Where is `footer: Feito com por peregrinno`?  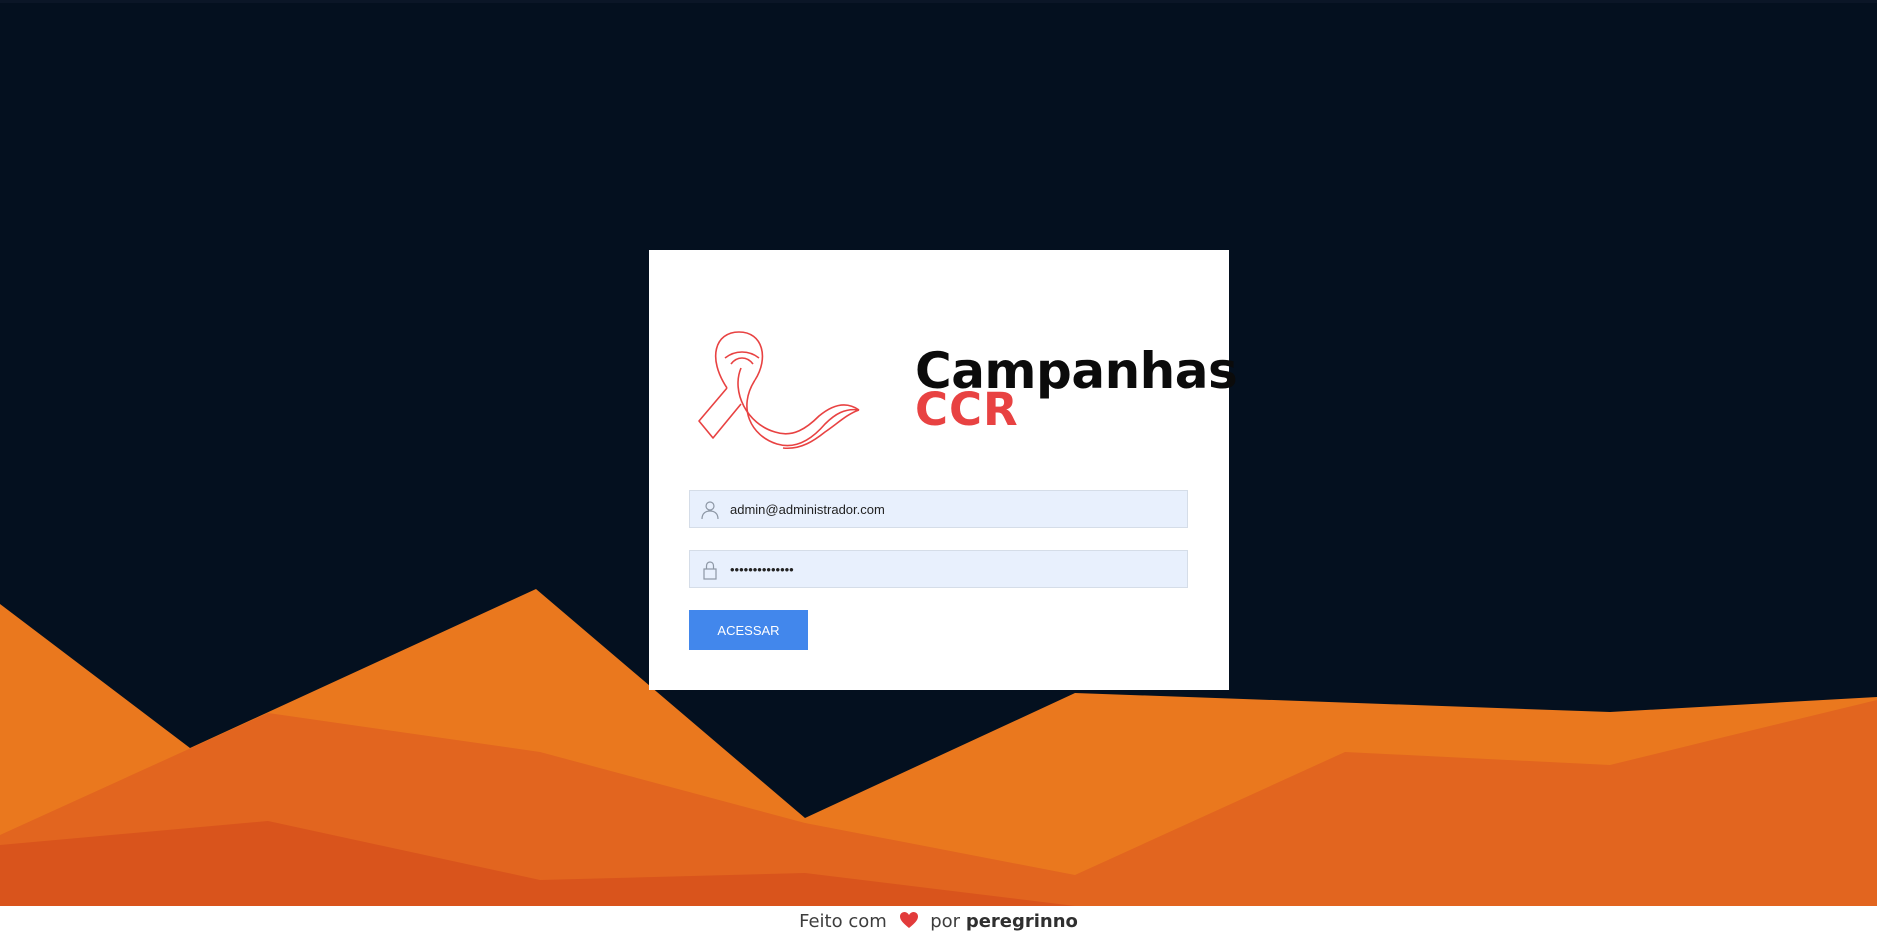
footer: Feito com por peregrinno is located at coordinates (938, 920).